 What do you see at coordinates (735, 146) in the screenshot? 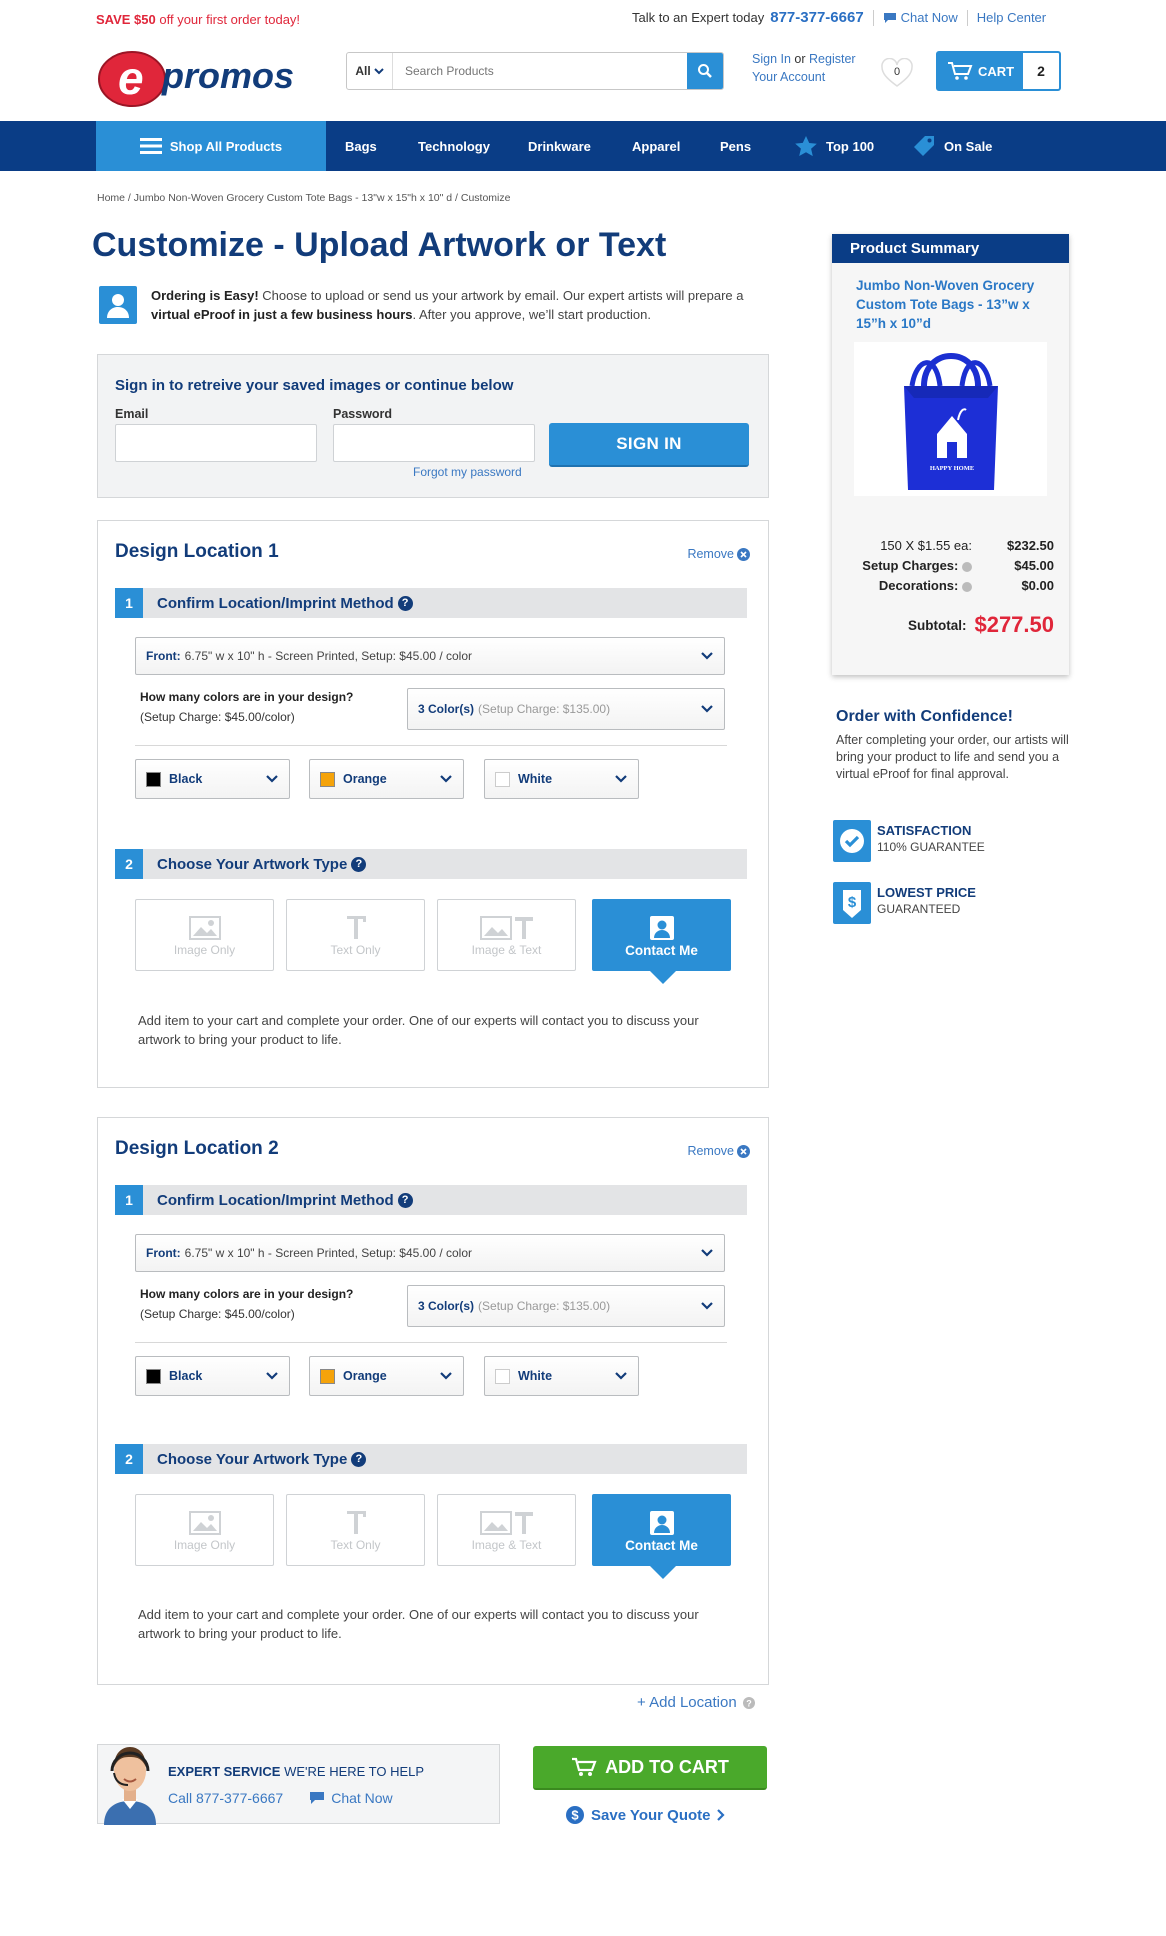
I see `nav-item-pens: Pens` at bounding box center [735, 146].